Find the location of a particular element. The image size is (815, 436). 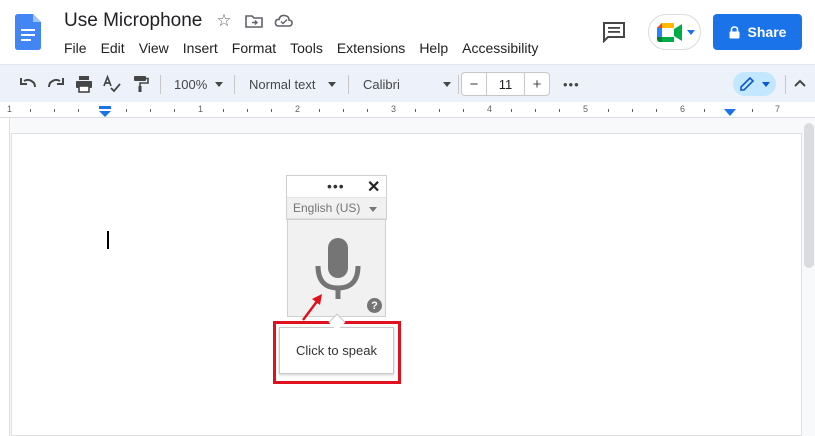

decrease-font-size-button: − is located at coordinates (474, 84).